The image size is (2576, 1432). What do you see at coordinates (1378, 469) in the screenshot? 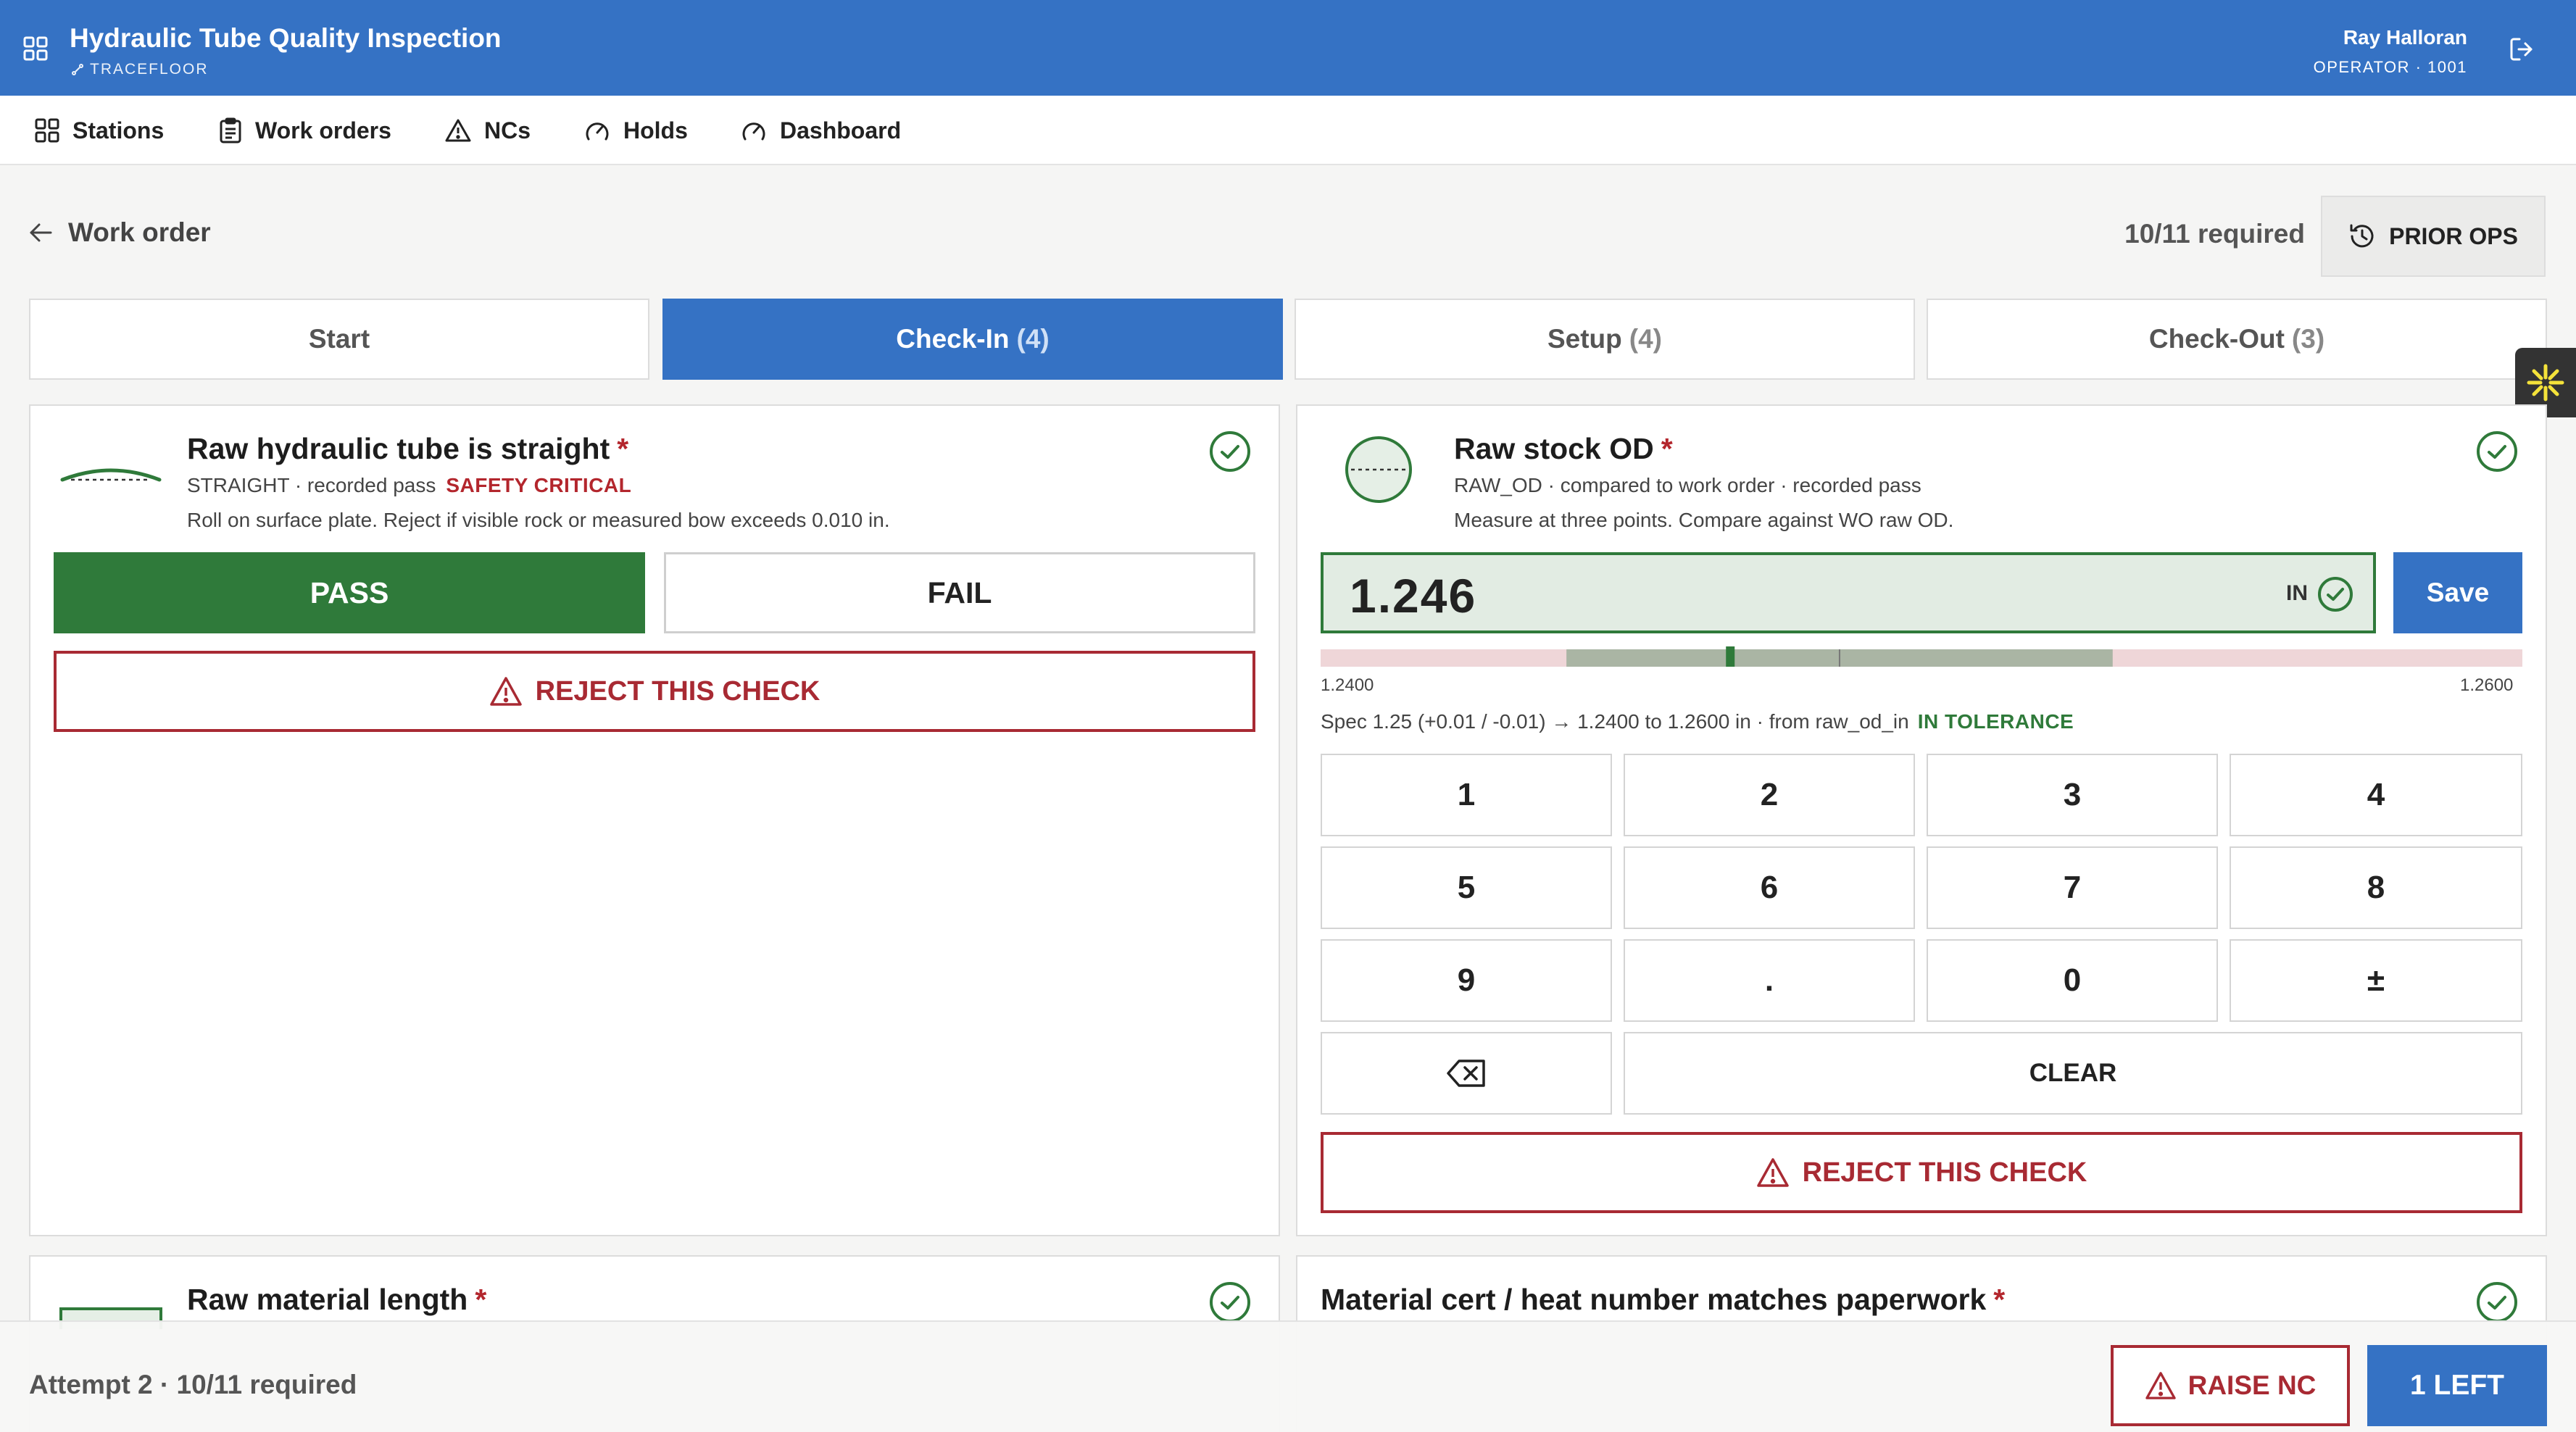
I see `tube-section-icon` at bounding box center [1378, 469].